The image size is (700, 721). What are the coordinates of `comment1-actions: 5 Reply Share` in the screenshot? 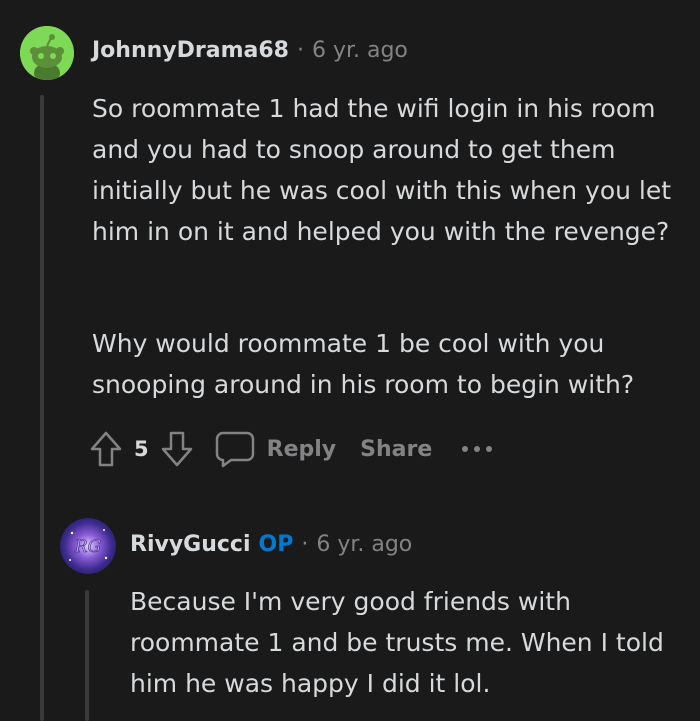 It's located at (291, 449).